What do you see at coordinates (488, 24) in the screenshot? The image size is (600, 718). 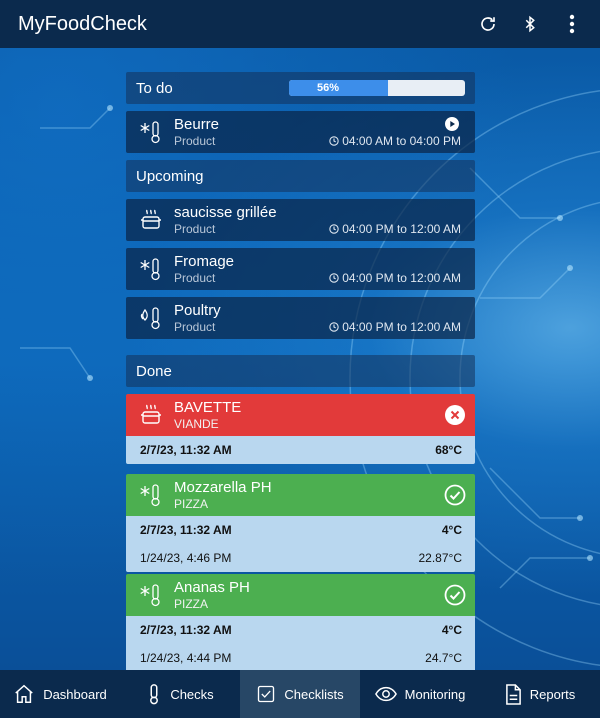 I see `refresh-icon` at bounding box center [488, 24].